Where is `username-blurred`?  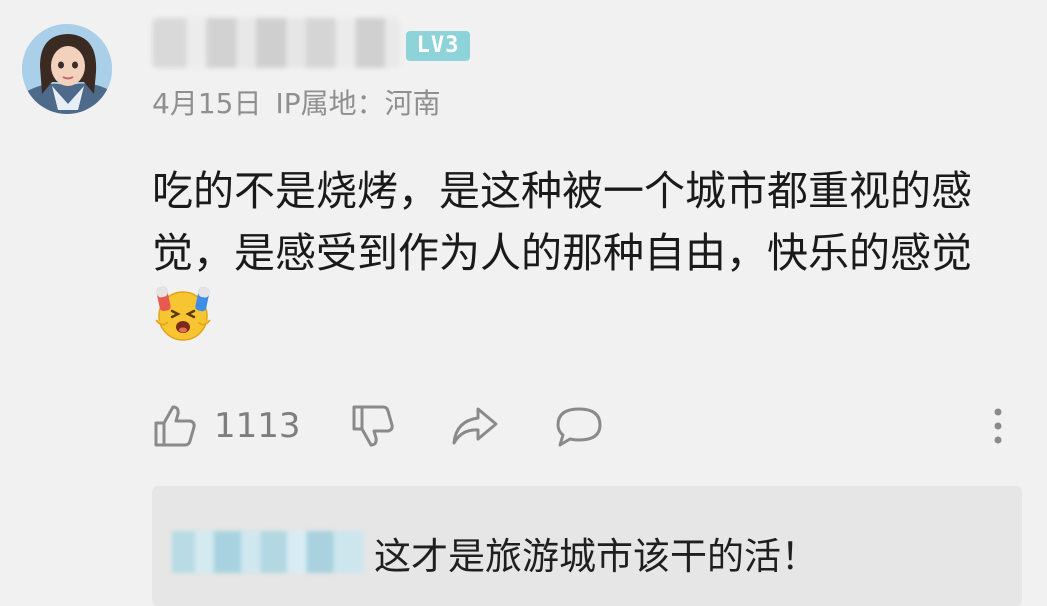 username-blurred is located at coordinates (276, 43).